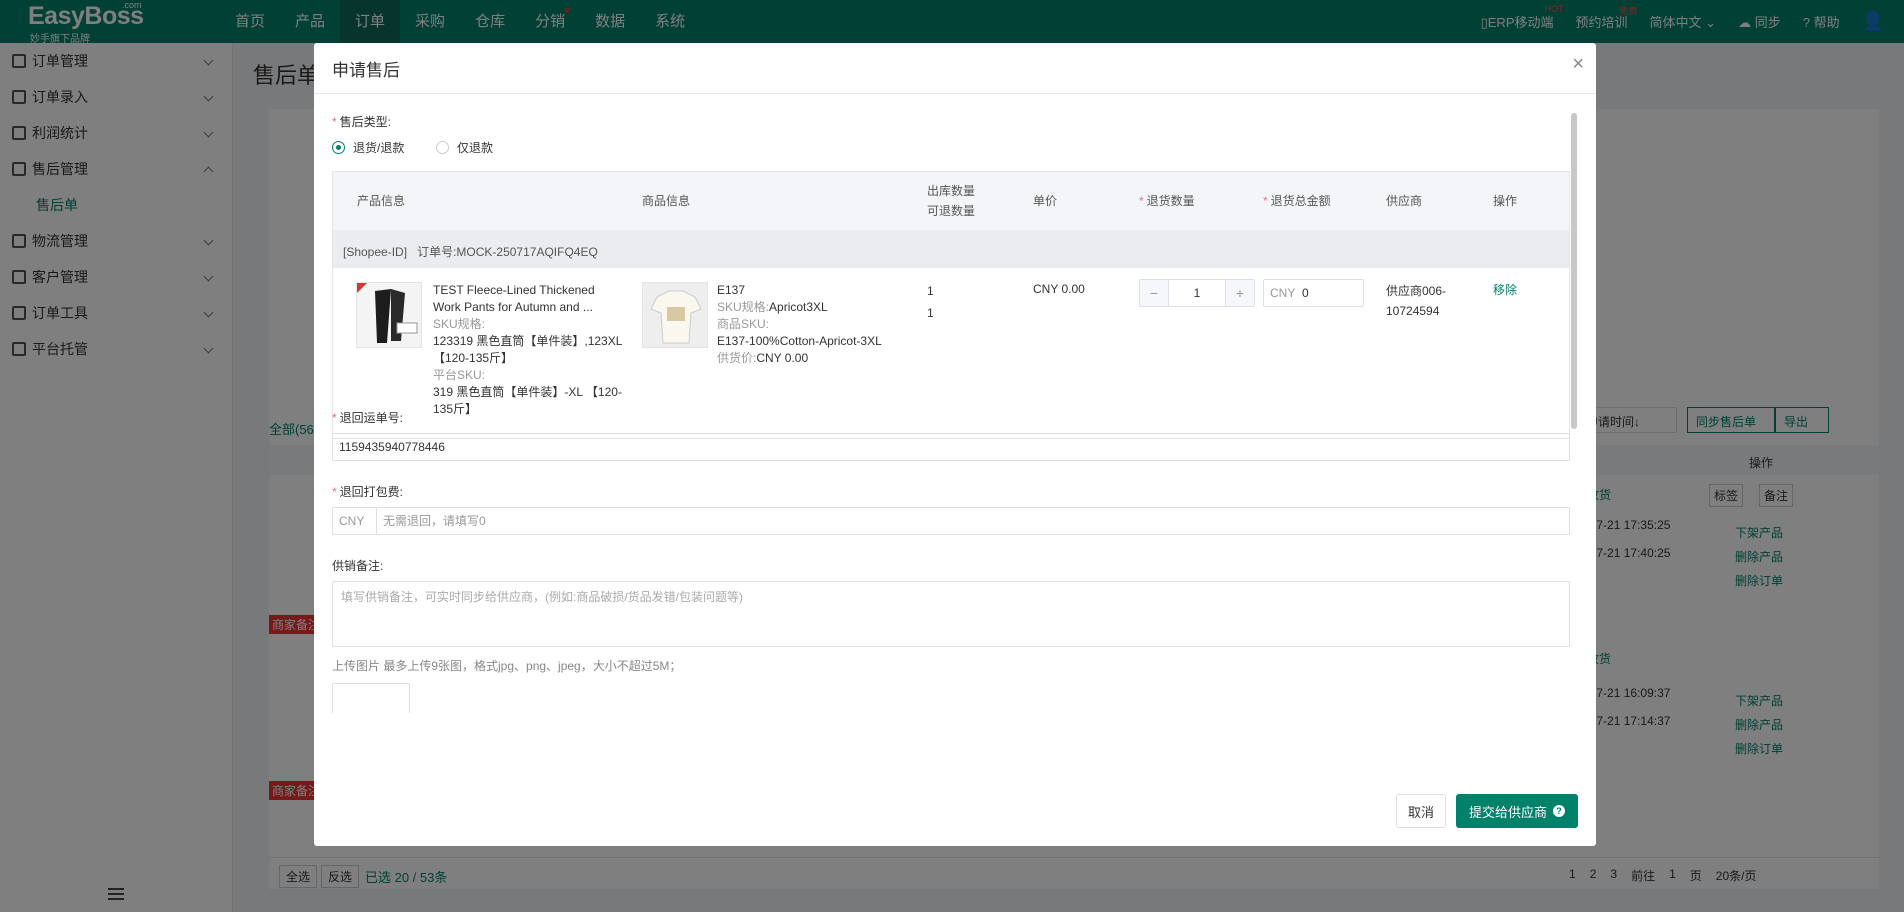  What do you see at coordinates (381, 201) in the screenshot?
I see `col-product-info: 产品信息` at bounding box center [381, 201].